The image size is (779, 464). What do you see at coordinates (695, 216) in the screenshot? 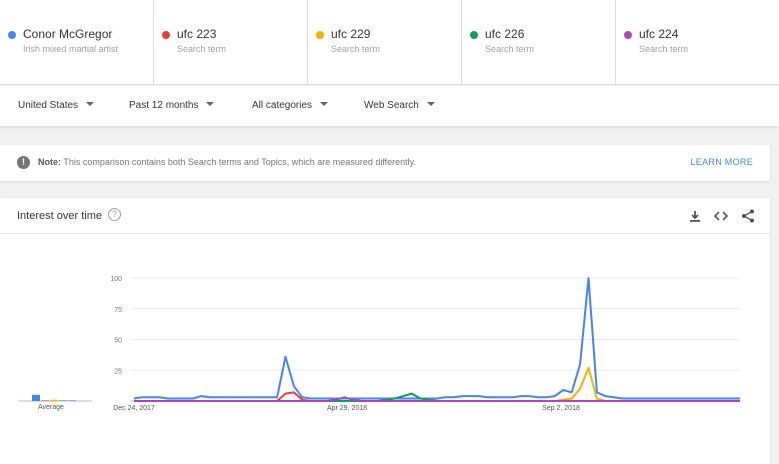
I see `download-icon` at bounding box center [695, 216].